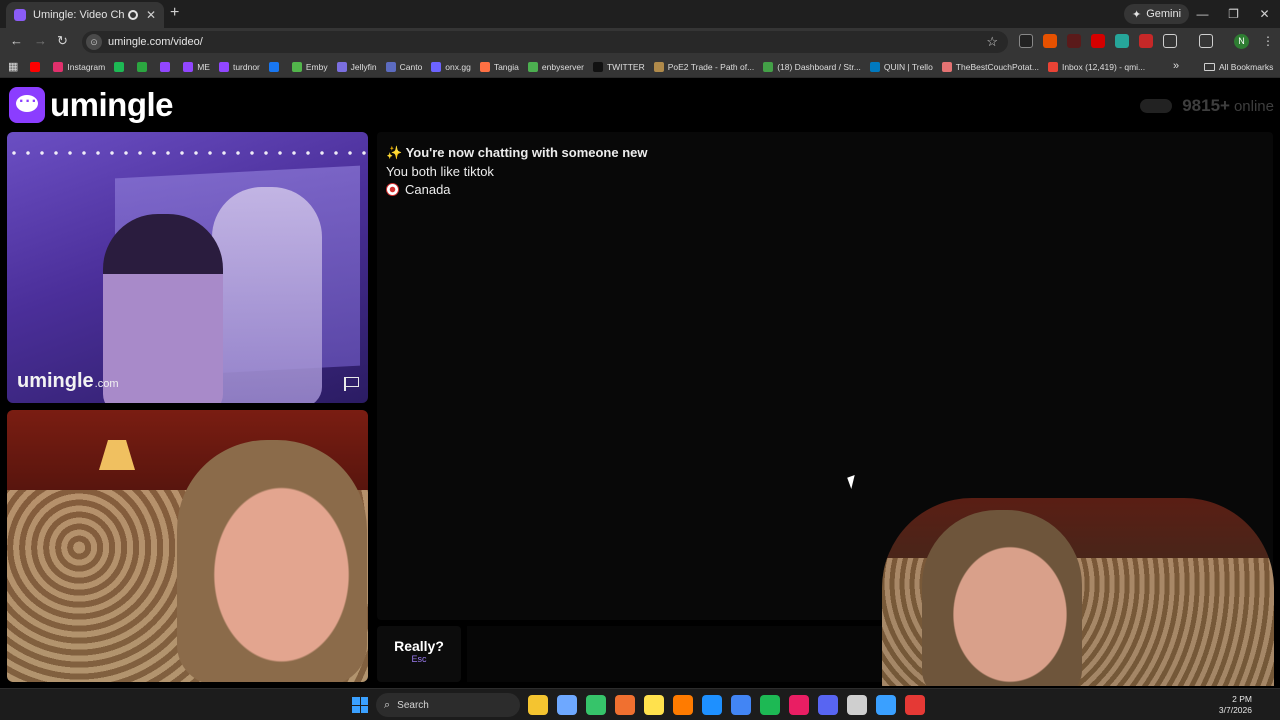 The image size is (1280, 720). I want to click on bookmark-star-icon: ☆, so click(992, 42).